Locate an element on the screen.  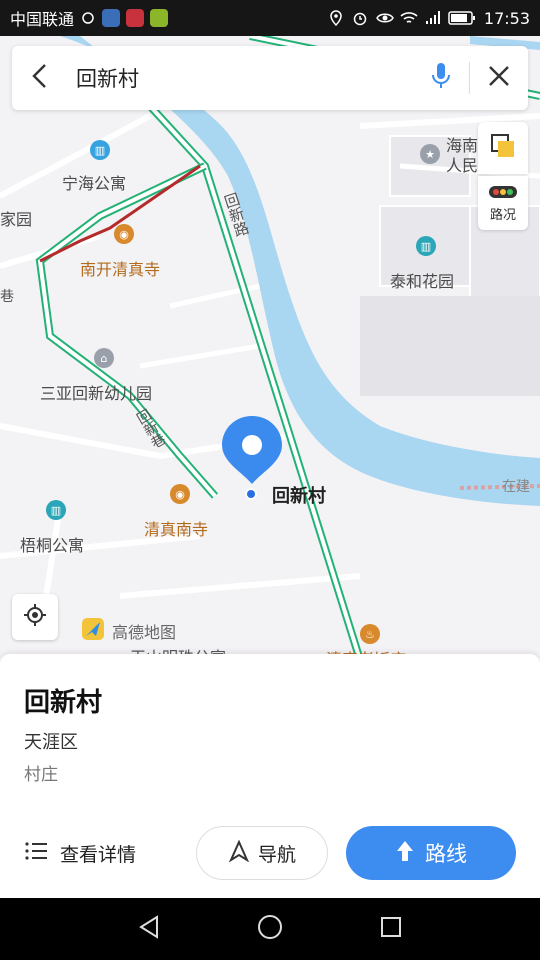
poi-sanya-kindergarten: ⌂ 三亚回新幼儿园 is located at coordinates (96, 376).